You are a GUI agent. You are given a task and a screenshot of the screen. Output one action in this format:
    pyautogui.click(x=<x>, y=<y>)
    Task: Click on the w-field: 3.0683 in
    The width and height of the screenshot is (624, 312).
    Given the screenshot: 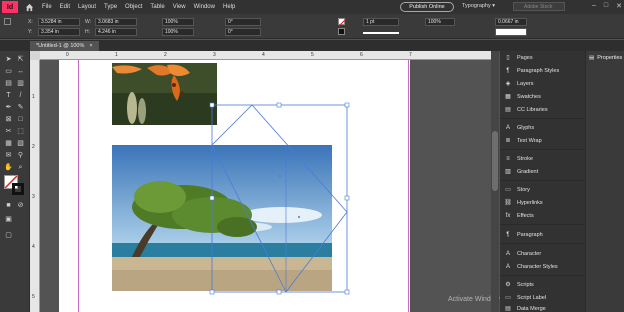 What is the action you would take?
    pyautogui.click(x=116, y=22)
    